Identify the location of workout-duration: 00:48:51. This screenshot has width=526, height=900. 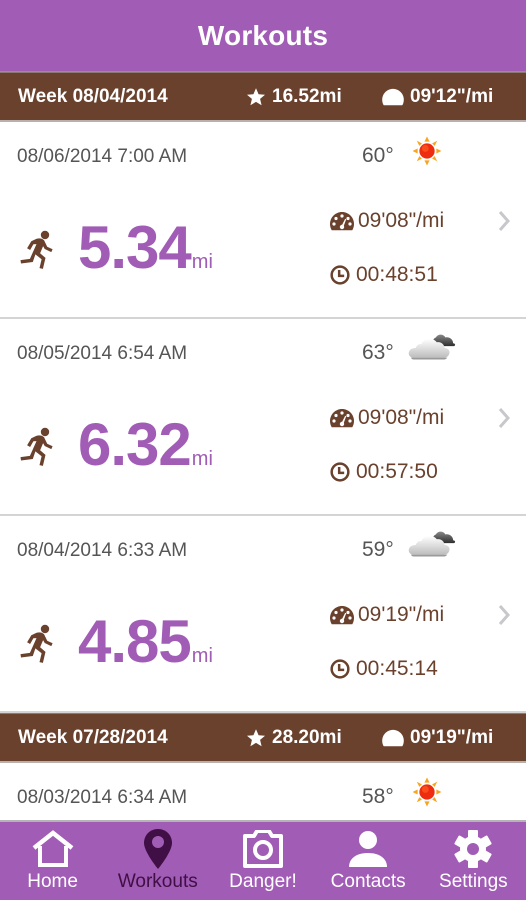
(384, 275).